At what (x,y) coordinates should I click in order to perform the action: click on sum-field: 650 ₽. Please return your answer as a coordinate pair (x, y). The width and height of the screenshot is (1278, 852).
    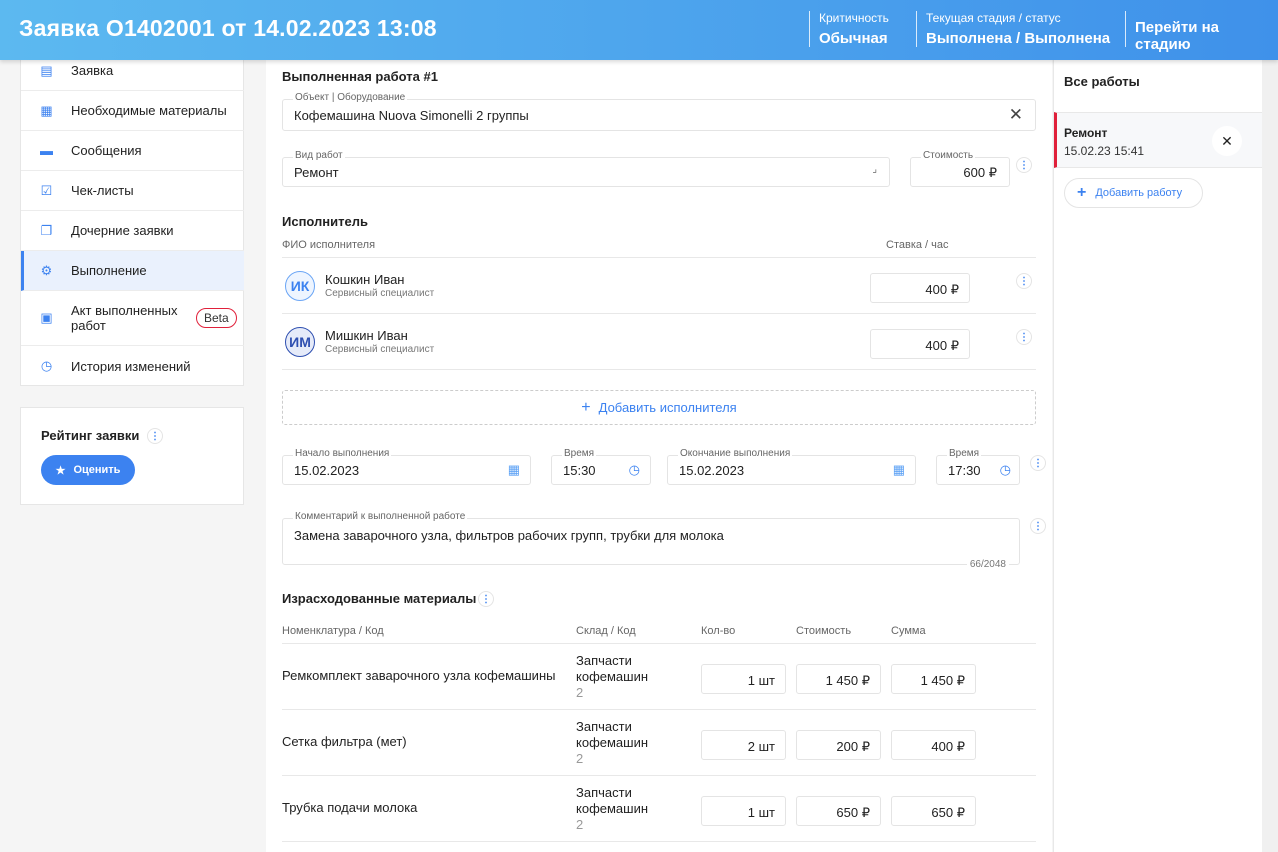
    Looking at the image, I should click on (933, 811).